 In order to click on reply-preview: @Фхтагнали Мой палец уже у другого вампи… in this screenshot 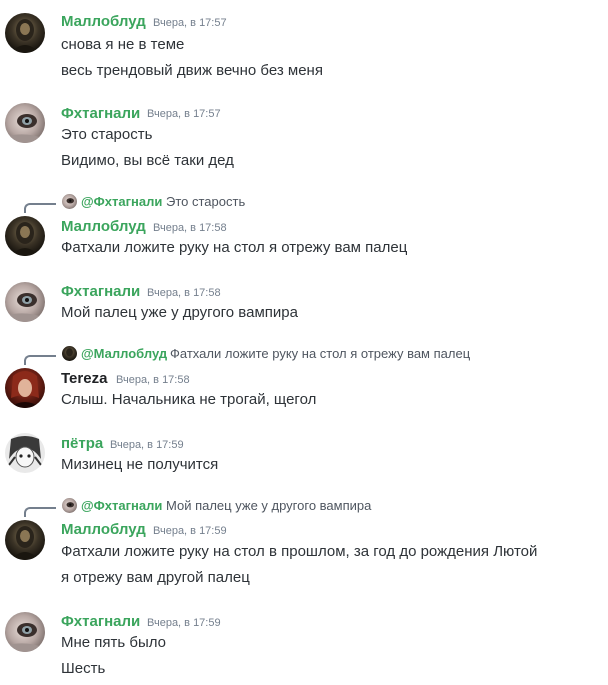, I will do `click(304, 507)`.